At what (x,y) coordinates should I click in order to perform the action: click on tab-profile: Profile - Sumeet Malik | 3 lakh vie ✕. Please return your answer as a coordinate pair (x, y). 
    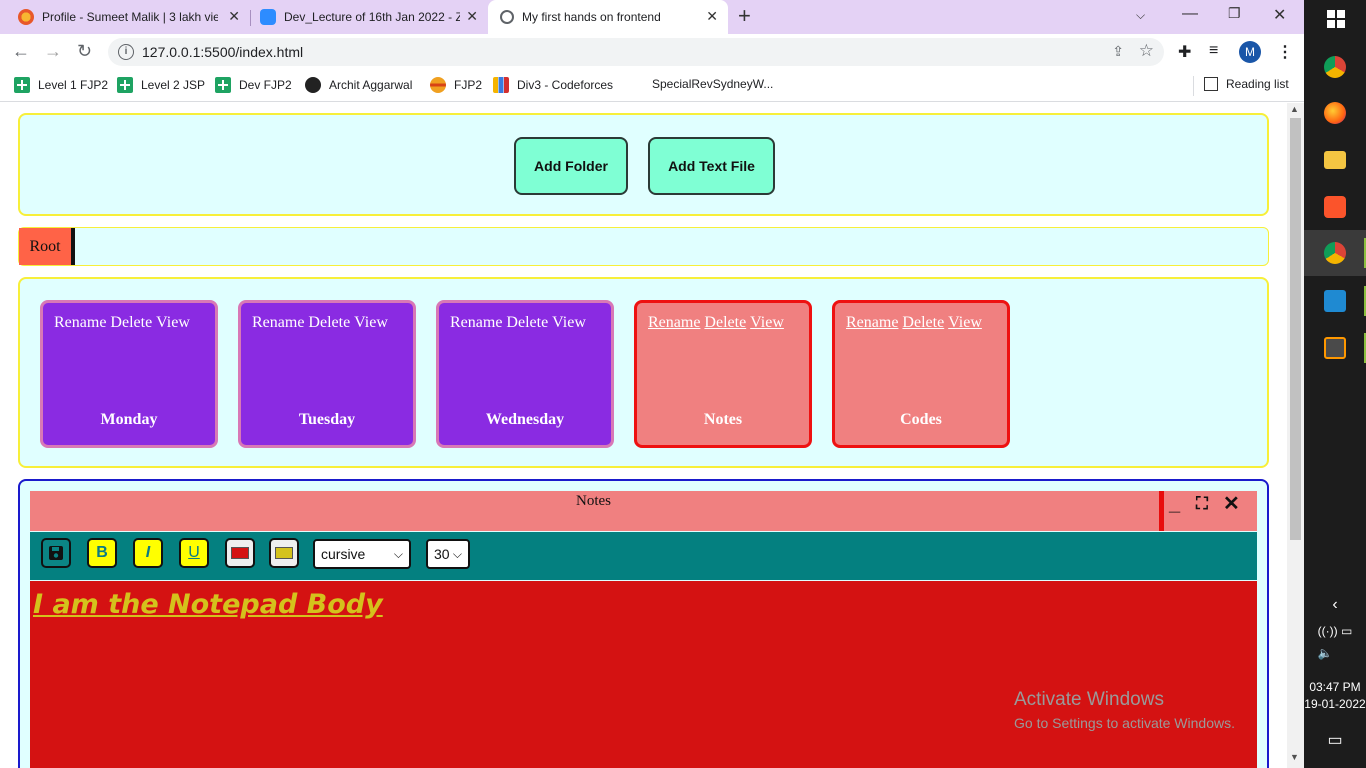
    Looking at the image, I should click on (125, 17).